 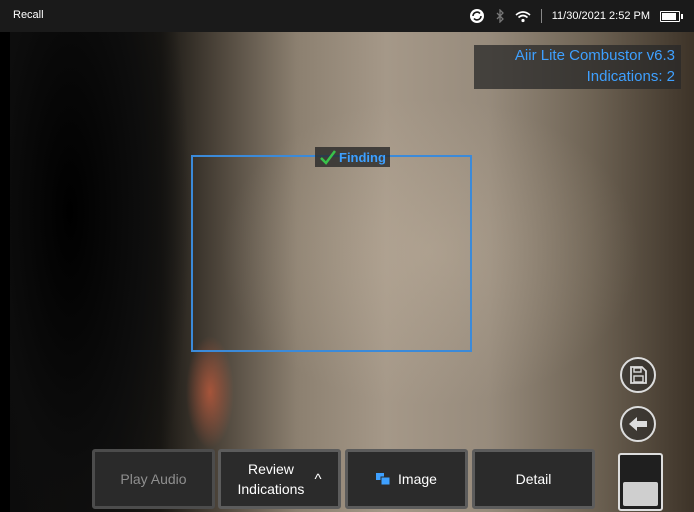 What do you see at coordinates (362, 157) in the screenshot?
I see `finding-label-text: Finding` at bounding box center [362, 157].